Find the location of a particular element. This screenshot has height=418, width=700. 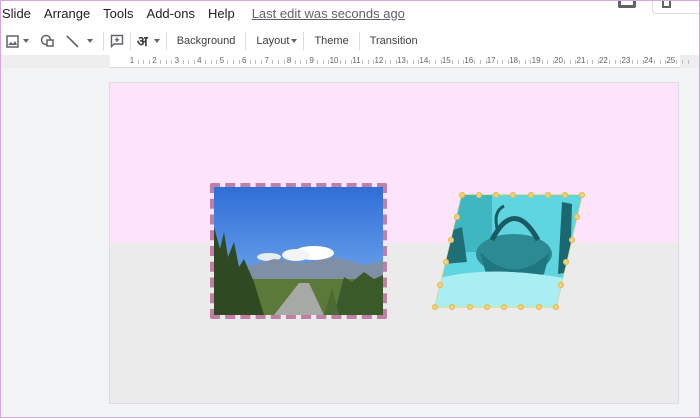

layout-label: Layout is located at coordinates (273, 41).